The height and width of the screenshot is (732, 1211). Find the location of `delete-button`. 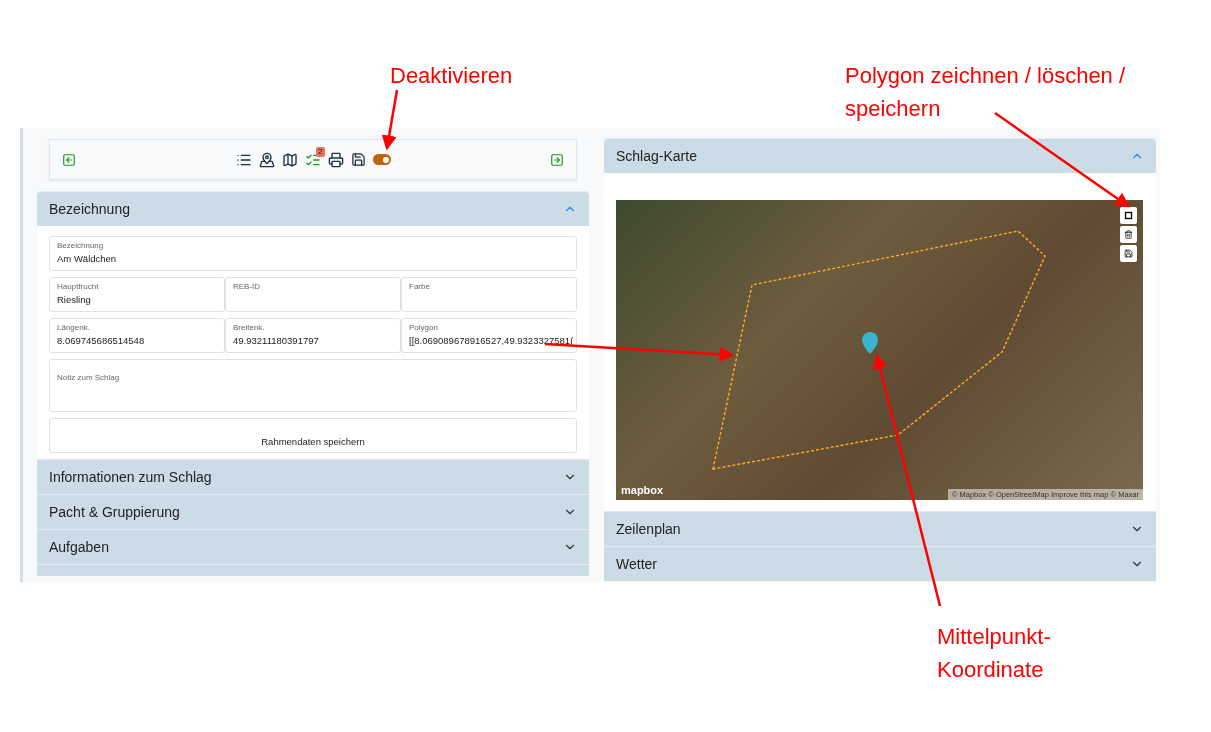

delete-button is located at coordinates (1128, 234).